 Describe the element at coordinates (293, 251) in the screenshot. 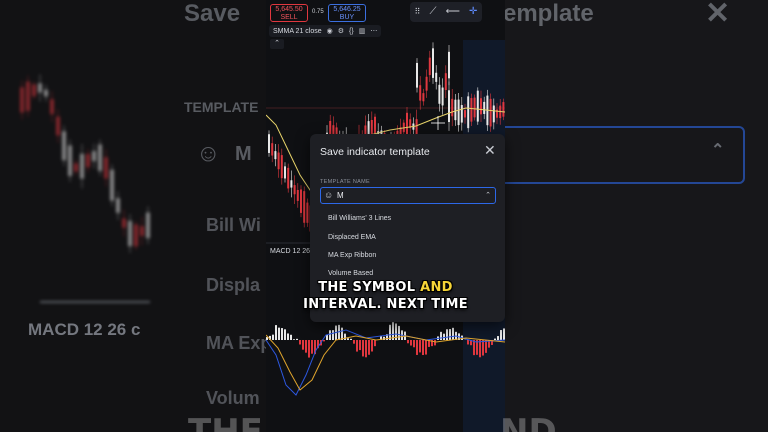

I see `macd-label: MACD 12 26 c` at that location.